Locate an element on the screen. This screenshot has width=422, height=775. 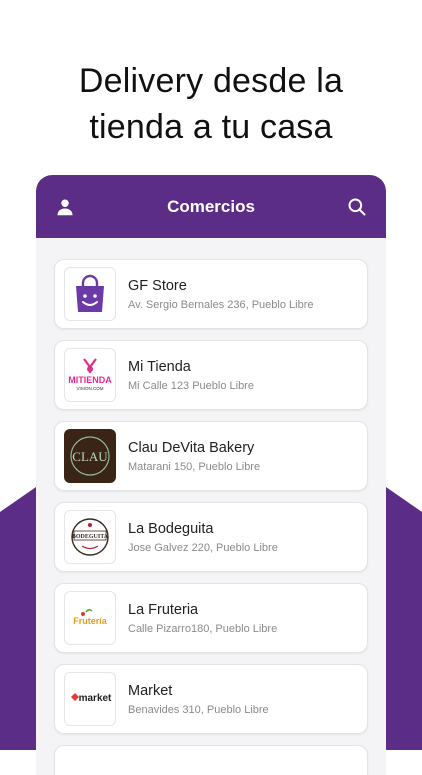
mi-tienda-logo: MITIENDA VISION.COM is located at coordinates (90, 375).